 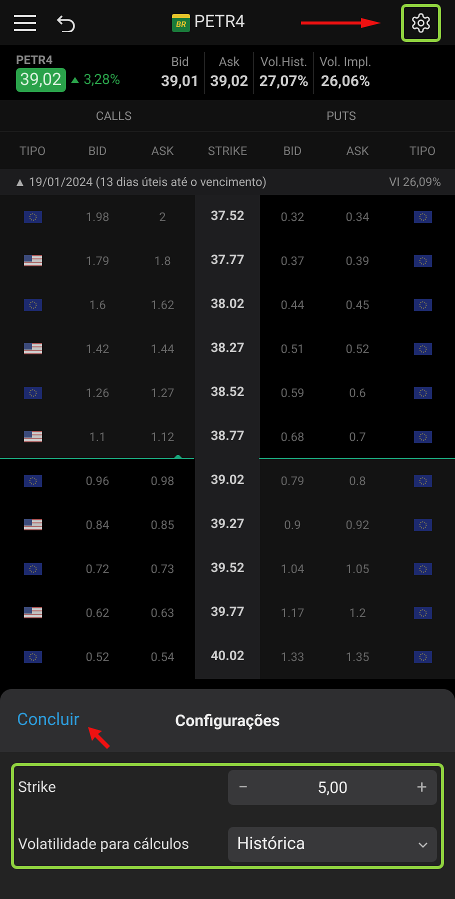 What do you see at coordinates (229, 81) in the screenshot?
I see `stat-value: 39,02` at bounding box center [229, 81].